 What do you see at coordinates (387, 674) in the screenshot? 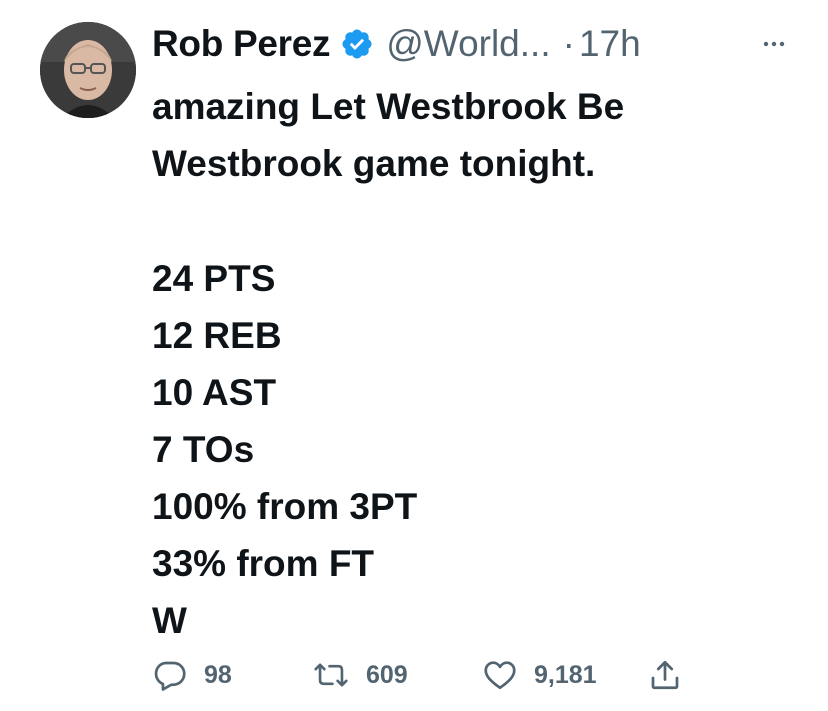
I see `retweet-count: 609` at bounding box center [387, 674].